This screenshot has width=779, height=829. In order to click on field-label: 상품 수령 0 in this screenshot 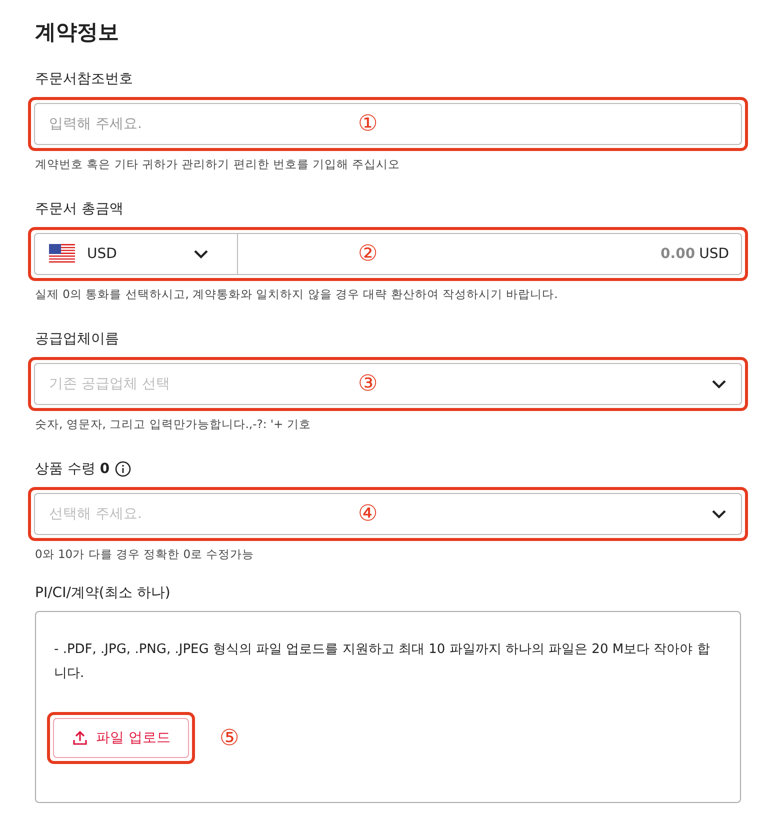, I will do `click(72, 469)`.